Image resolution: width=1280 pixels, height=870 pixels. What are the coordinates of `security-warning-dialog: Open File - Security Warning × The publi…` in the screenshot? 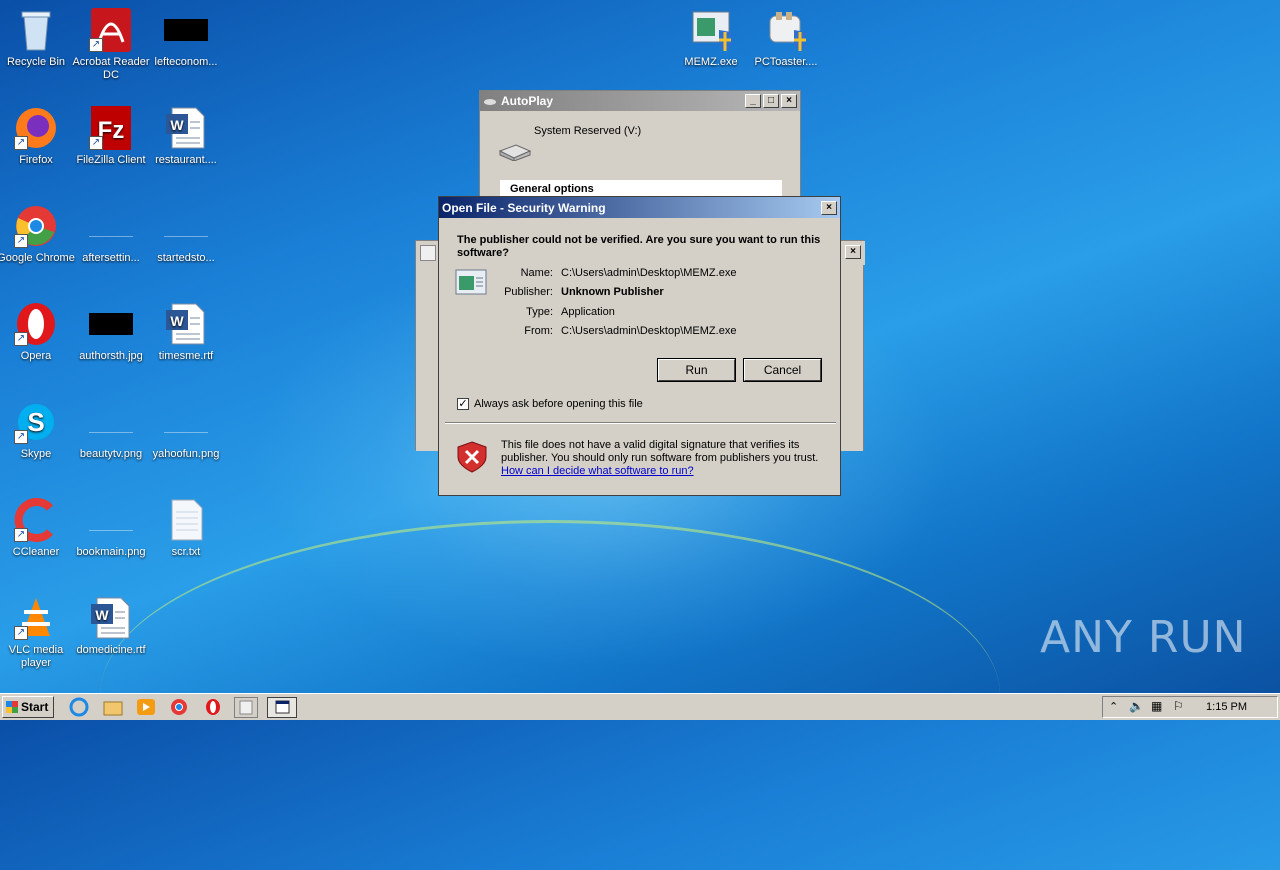 It's located at (639, 346).